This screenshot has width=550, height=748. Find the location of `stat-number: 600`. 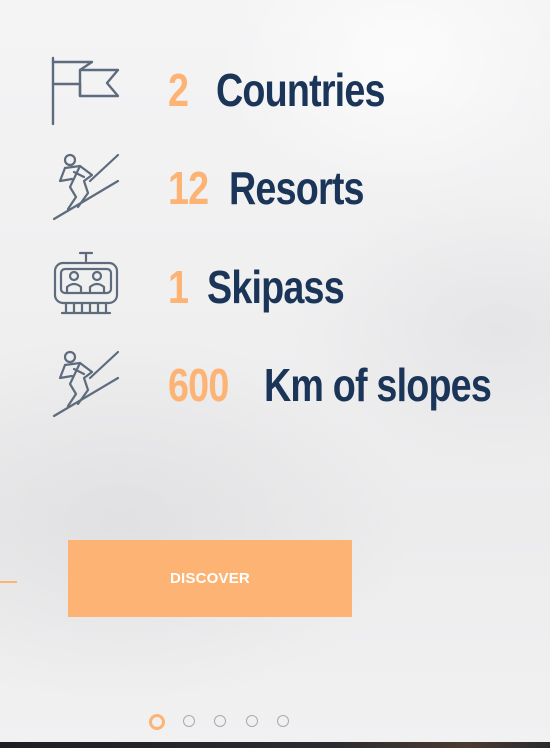

stat-number: 600 is located at coordinates (198, 385).